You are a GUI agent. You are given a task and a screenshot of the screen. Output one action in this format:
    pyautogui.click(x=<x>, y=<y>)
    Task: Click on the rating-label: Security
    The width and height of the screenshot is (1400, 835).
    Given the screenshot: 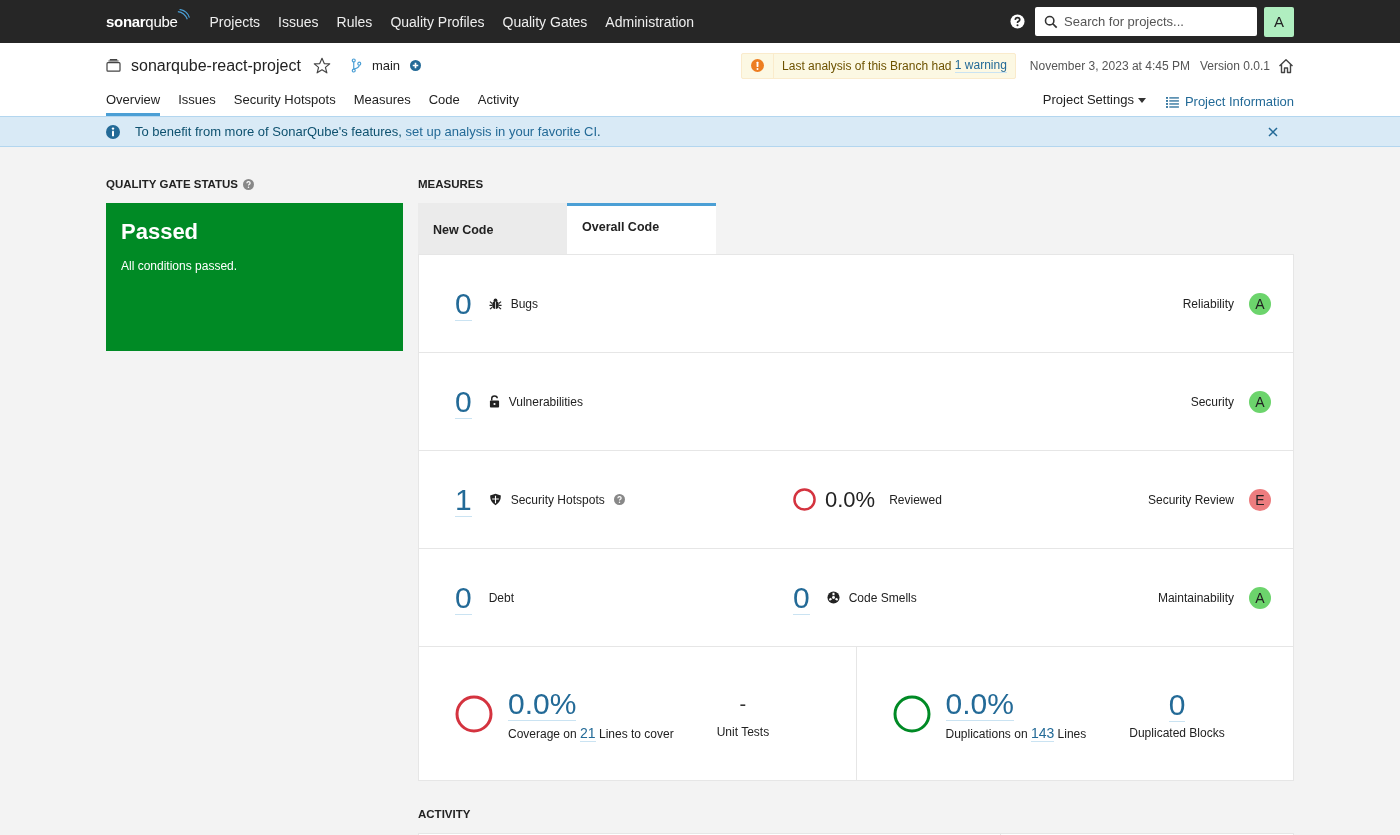 What is the action you would take?
    pyautogui.click(x=1212, y=401)
    